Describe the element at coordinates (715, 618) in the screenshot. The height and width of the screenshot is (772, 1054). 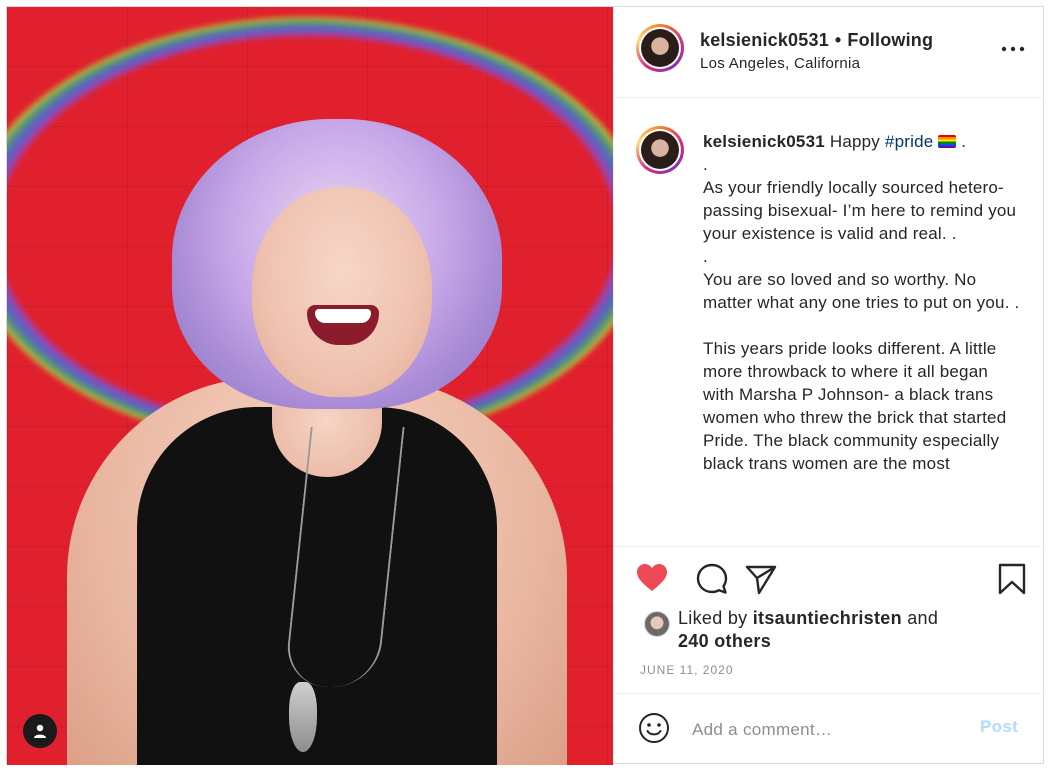
I see `liked-by-prefix: Liked by` at that location.